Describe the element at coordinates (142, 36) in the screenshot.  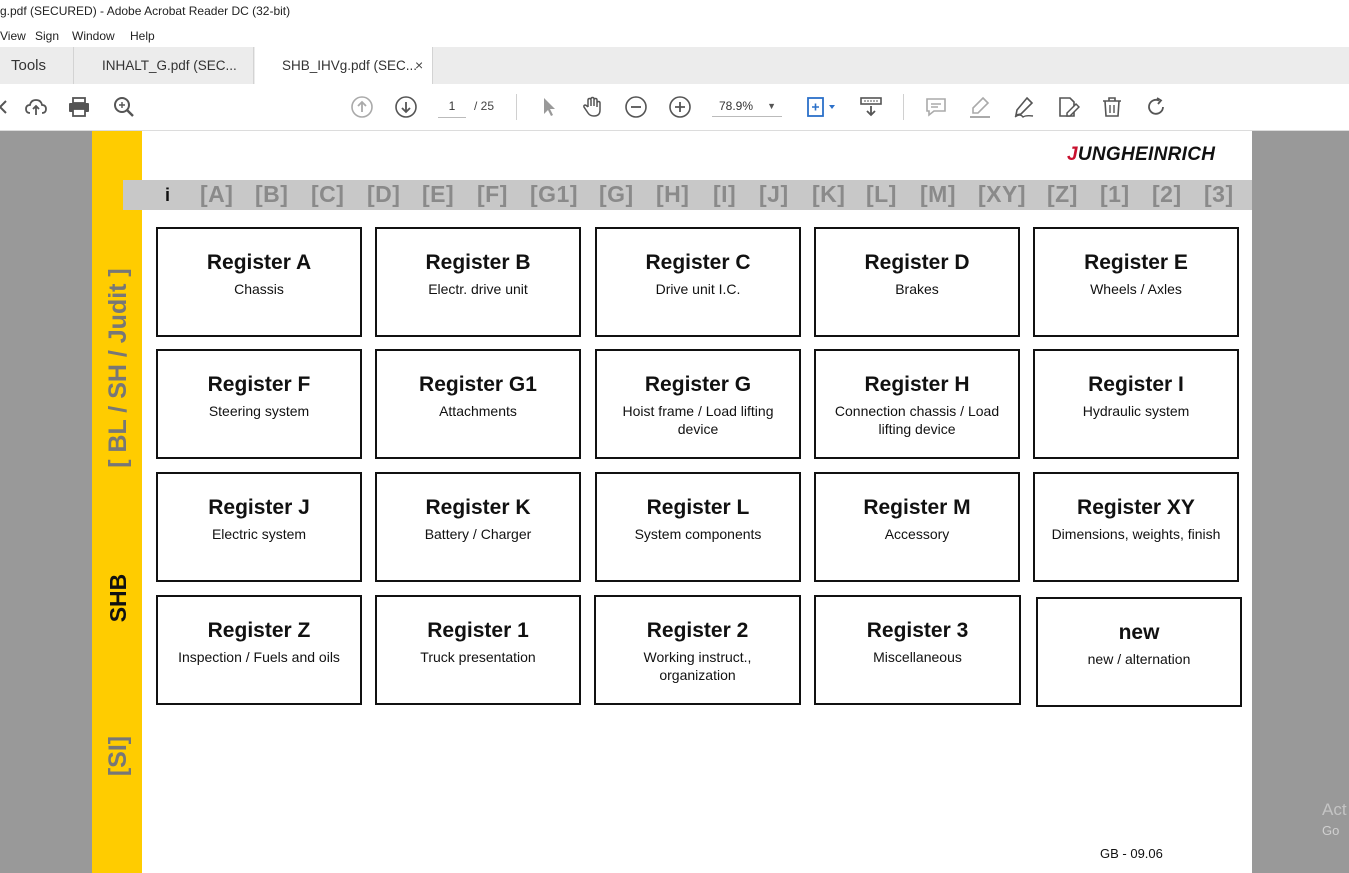
I see `menu-help: Help` at that location.